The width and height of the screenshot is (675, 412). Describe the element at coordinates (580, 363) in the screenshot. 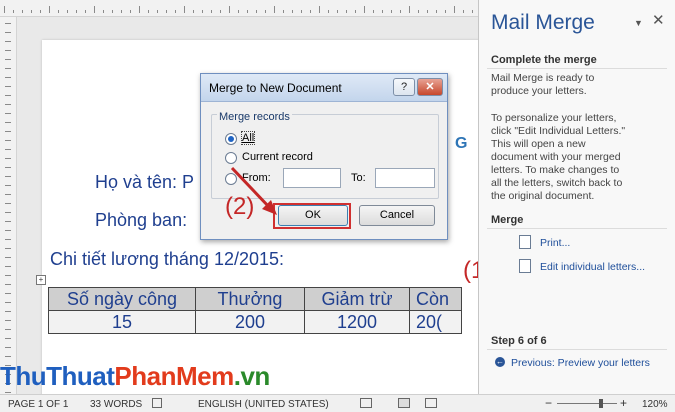

I see `previous-step-link: Previous: Preview your letters` at that location.